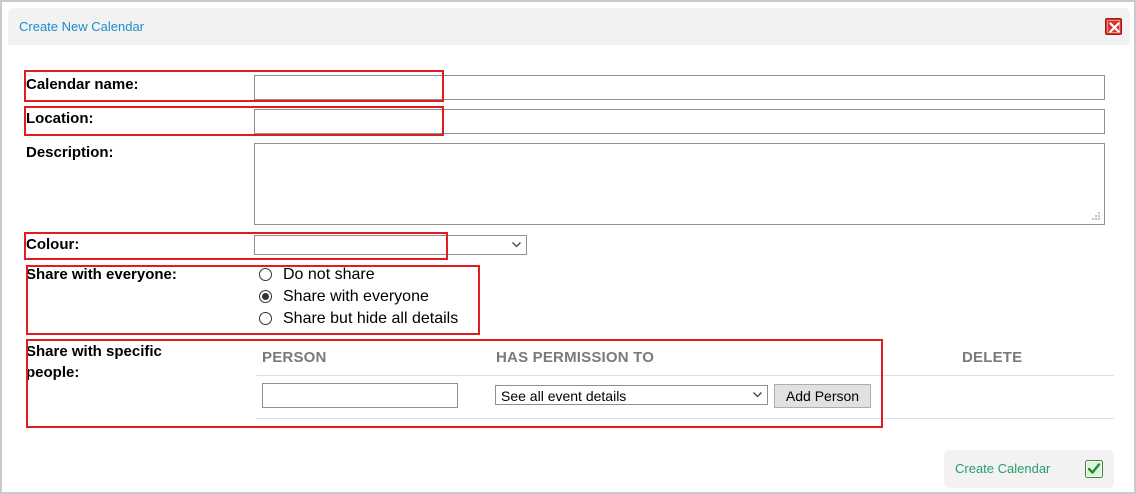  I want to click on radio-share-hide-details: Share but hide all details, so click(366, 320).